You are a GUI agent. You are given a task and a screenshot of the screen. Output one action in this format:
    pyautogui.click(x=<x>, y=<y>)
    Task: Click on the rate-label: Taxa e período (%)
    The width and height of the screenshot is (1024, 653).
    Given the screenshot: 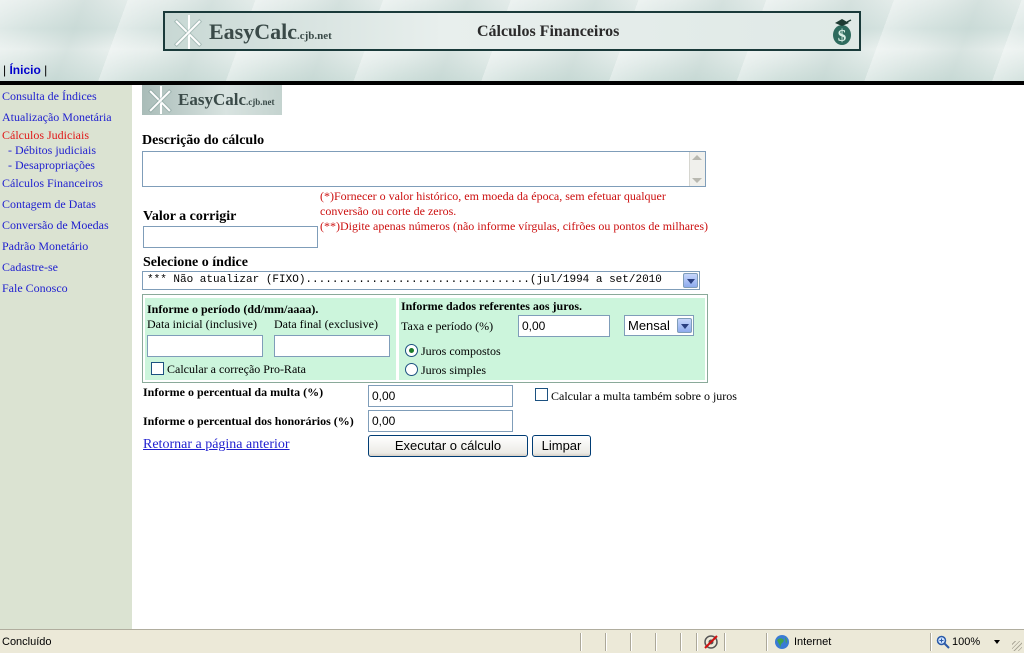 What is the action you would take?
    pyautogui.click(x=447, y=326)
    